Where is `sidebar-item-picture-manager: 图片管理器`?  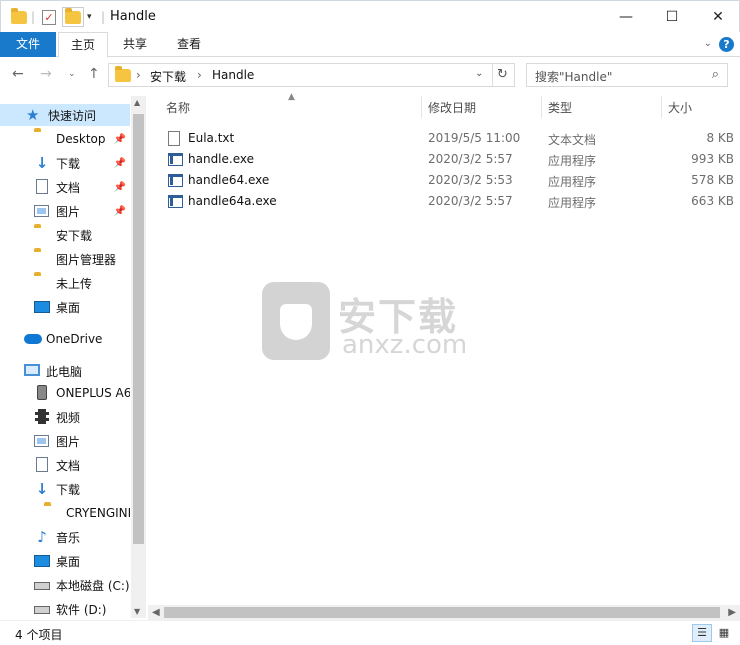
sidebar-item-picture-manager: 图片管理器 is located at coordinates (65, 259).